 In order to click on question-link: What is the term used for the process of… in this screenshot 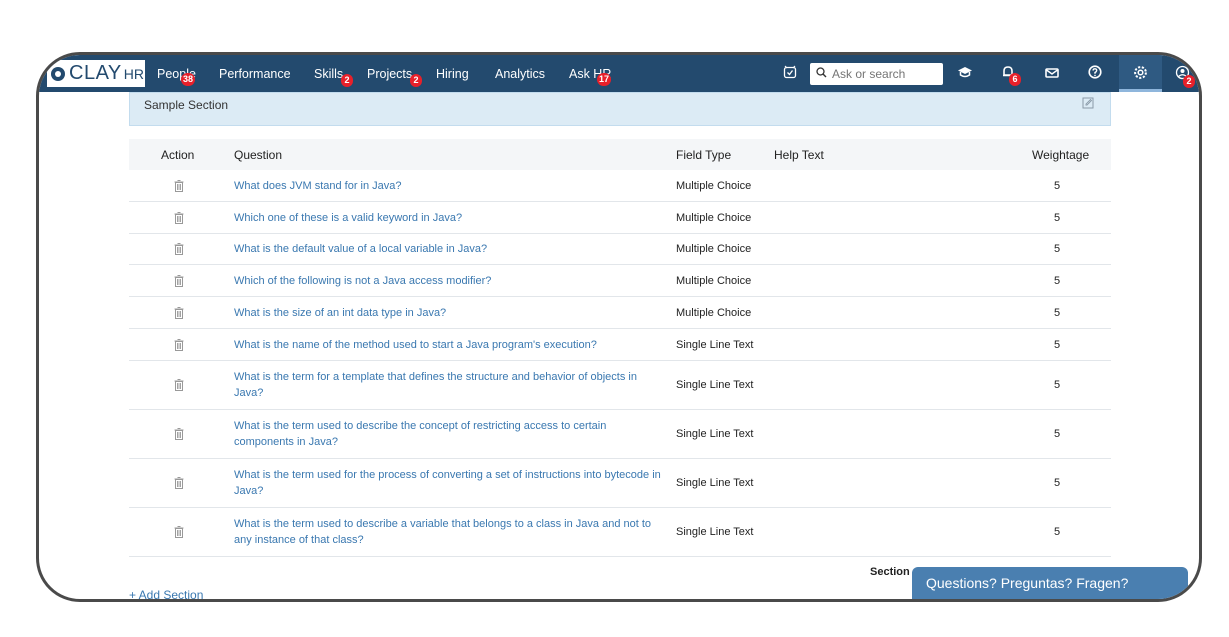, I will do `click(449, 483)`.